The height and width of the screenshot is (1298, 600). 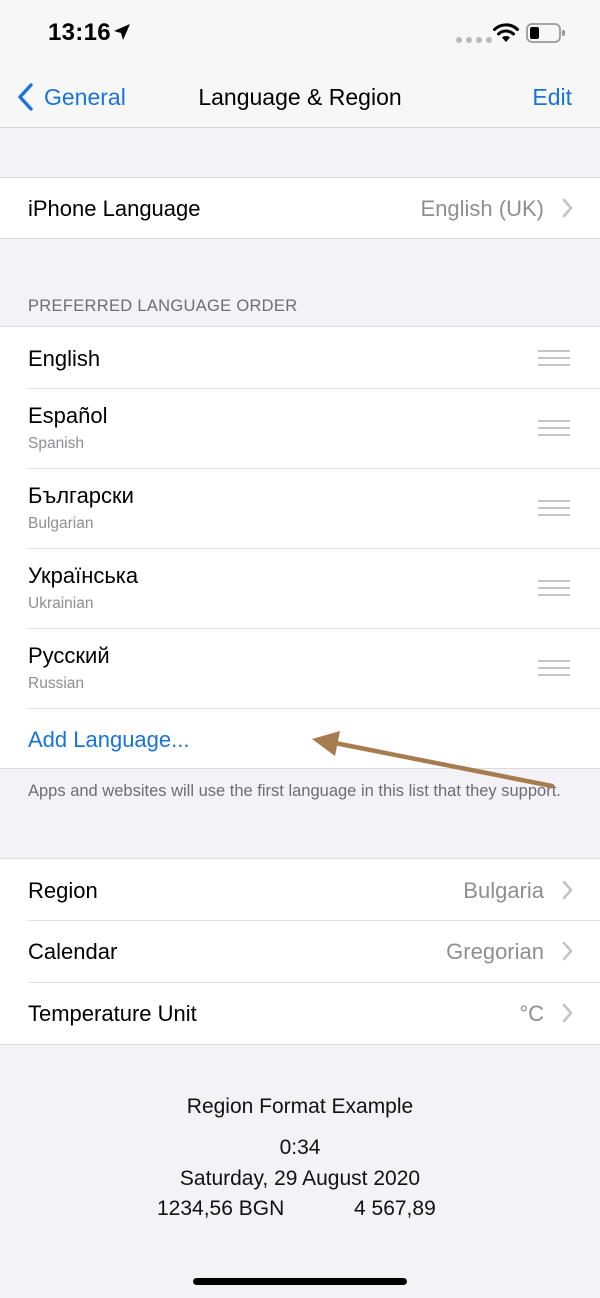 What do you see at coordinates (300, 1147) in the screenshot?
I see `format-example-time: 0:34` at bounding box center [300, 1147].